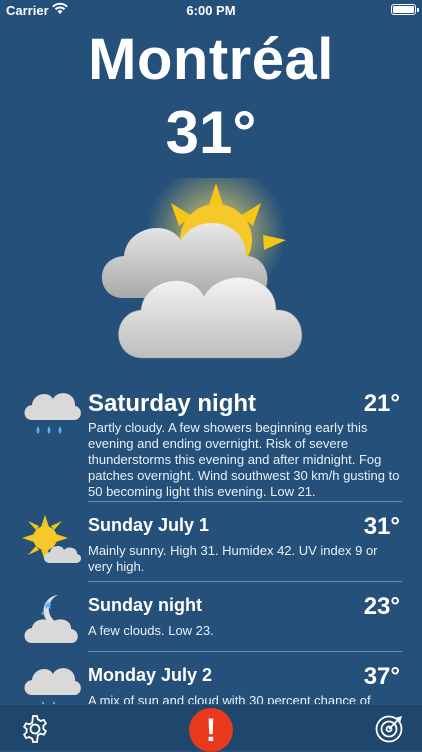 The image size is (422, 752). I want to click on clock: 6:00 PM, so click(211, 10).